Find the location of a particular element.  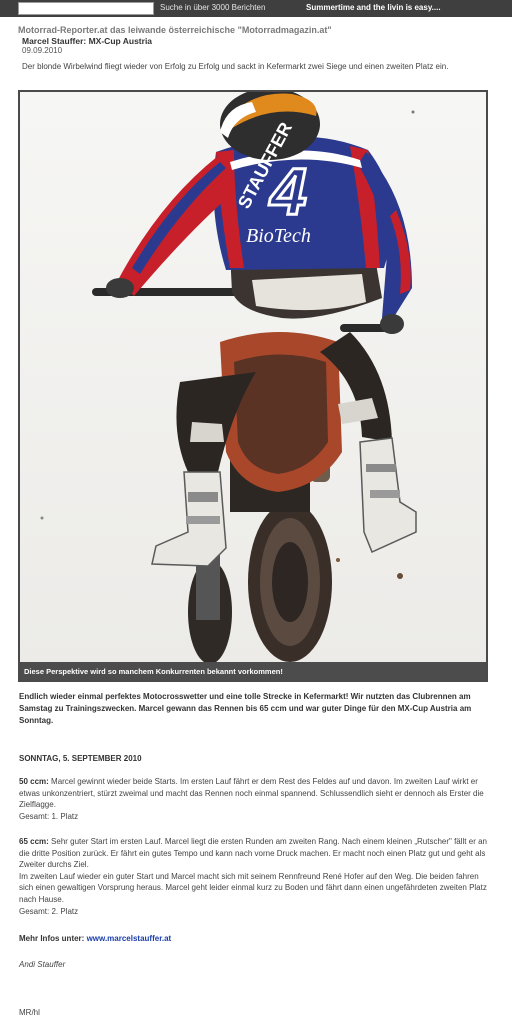

article-title: Marcel Stauffer: MX-Cup Austria is located at coordinates (87, 41).